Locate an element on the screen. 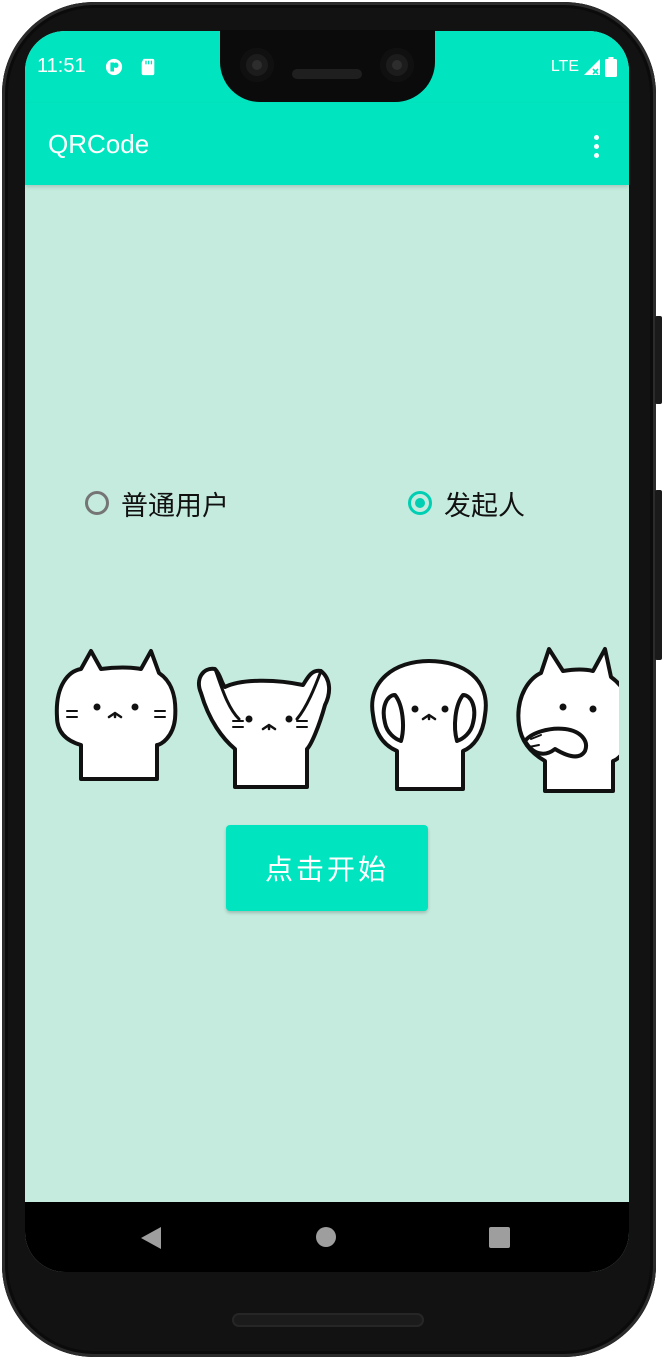 This screenshot has width=665, height=1361. volume-button is located at coordinates (658, 575).